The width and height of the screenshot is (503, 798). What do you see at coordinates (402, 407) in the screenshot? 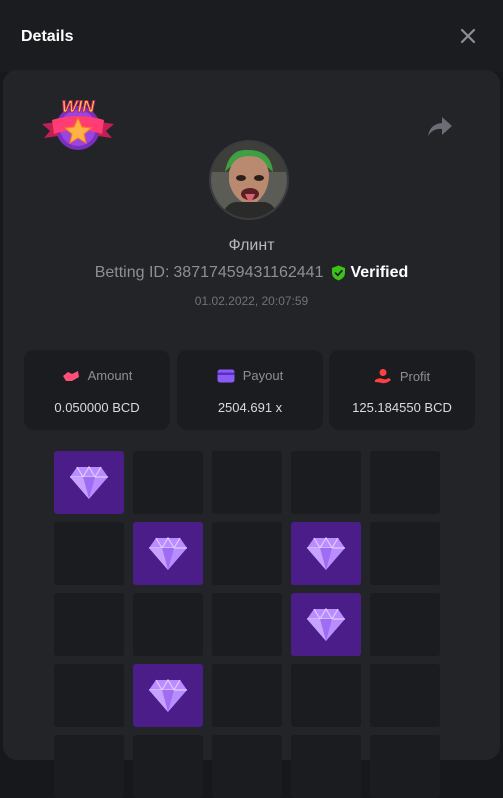
I see `stat-profit-value: 125.184550 BCD` at bounding box center [402, 407].